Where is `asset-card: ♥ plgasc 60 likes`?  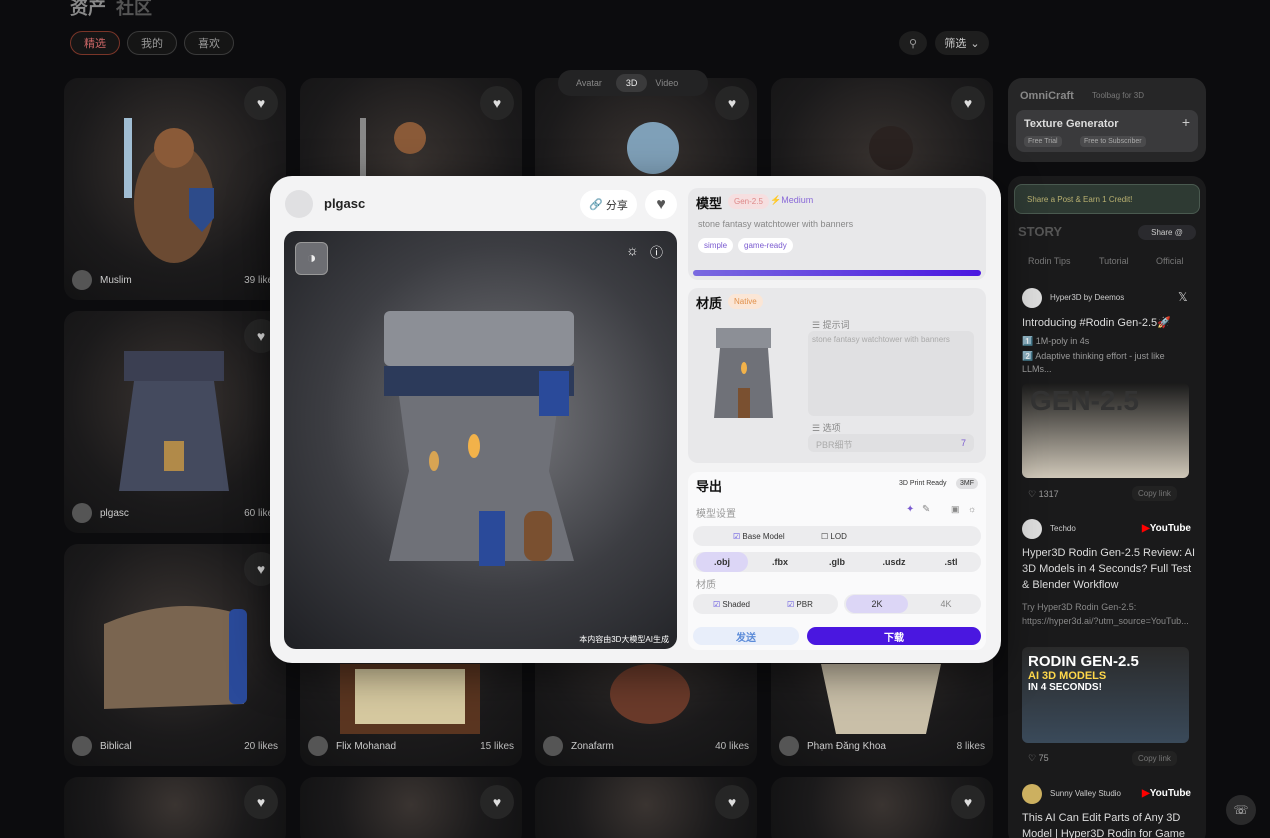 asset-card: ♥ plgasc 60 likes is located at coordinates (175, 422).